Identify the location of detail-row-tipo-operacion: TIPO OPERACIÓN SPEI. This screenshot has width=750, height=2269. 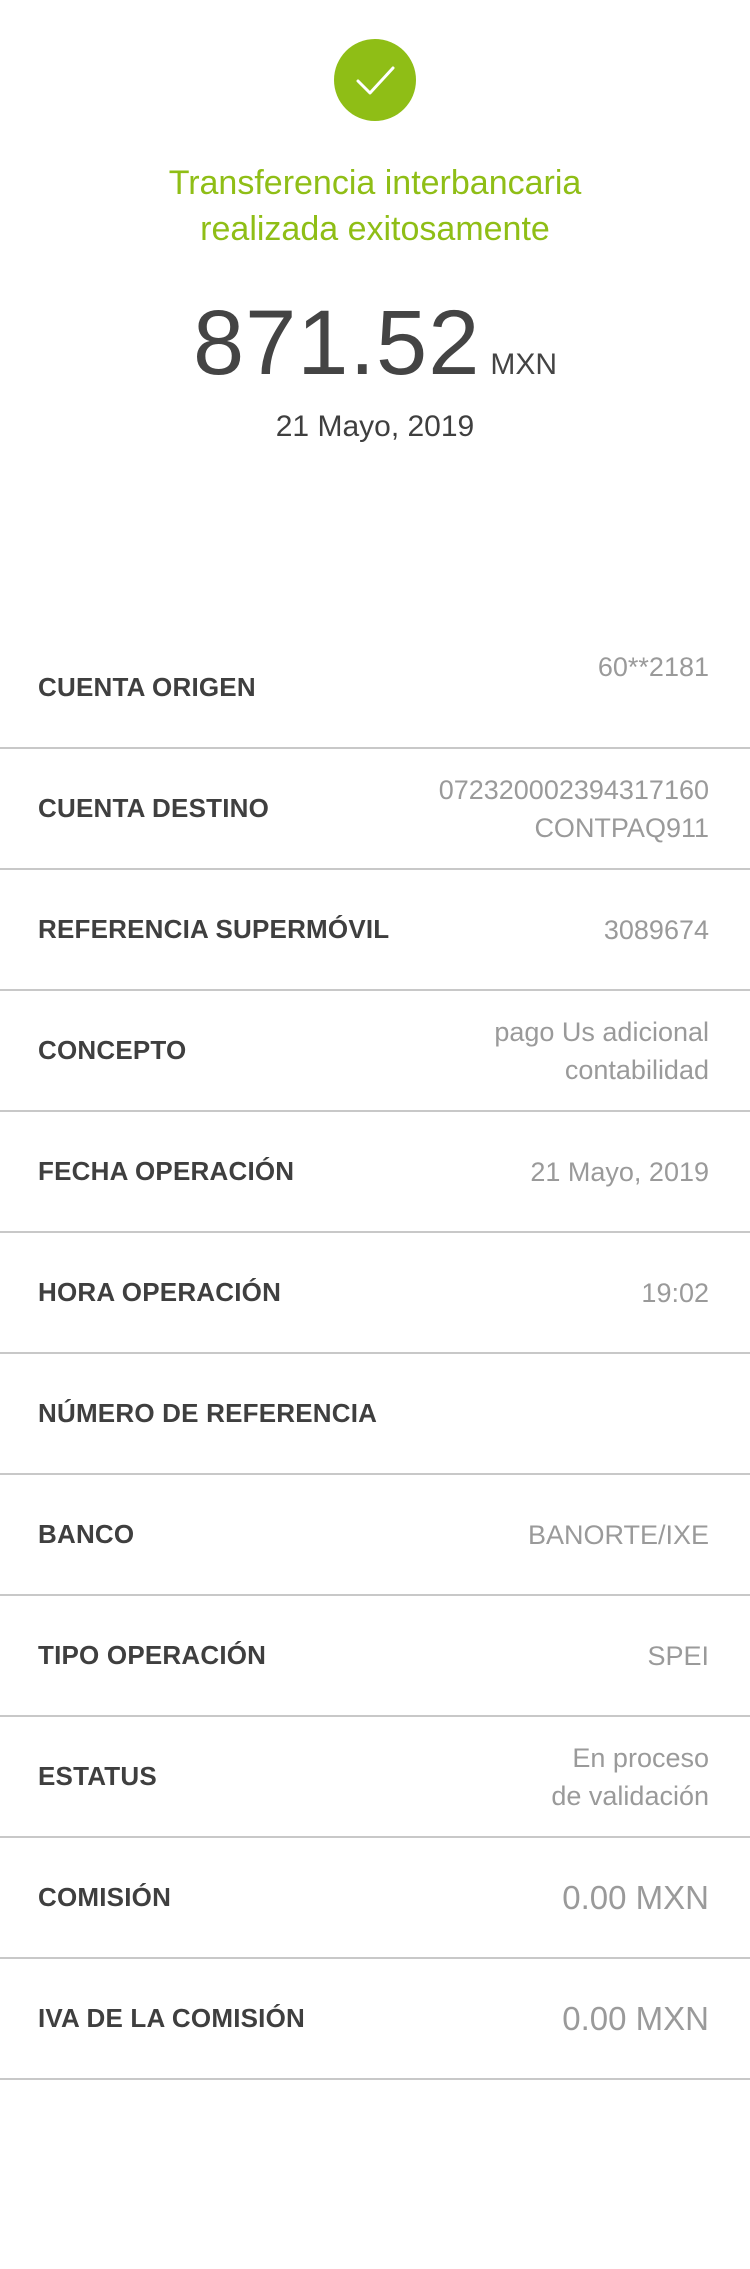
(375, 1656).